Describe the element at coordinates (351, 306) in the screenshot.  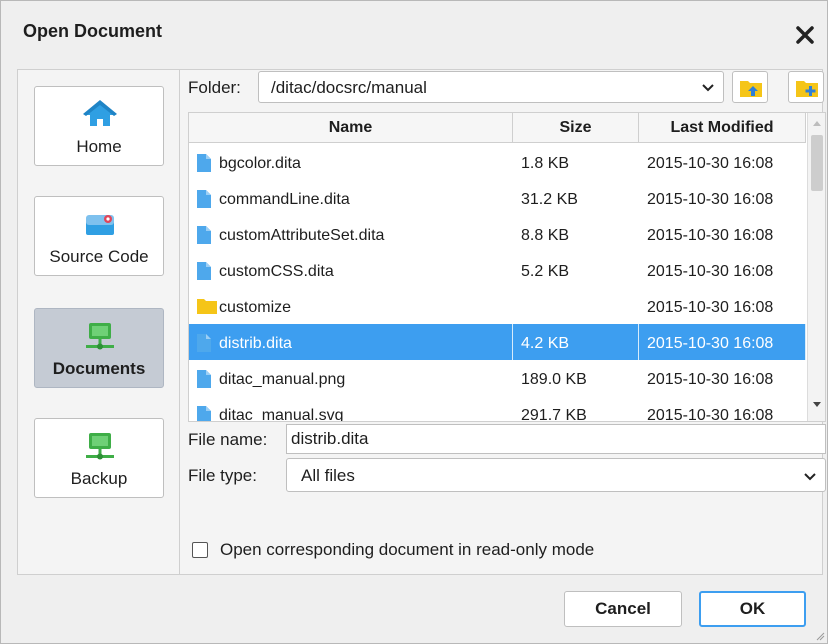
I see `file-name-cell: customize` at that location.